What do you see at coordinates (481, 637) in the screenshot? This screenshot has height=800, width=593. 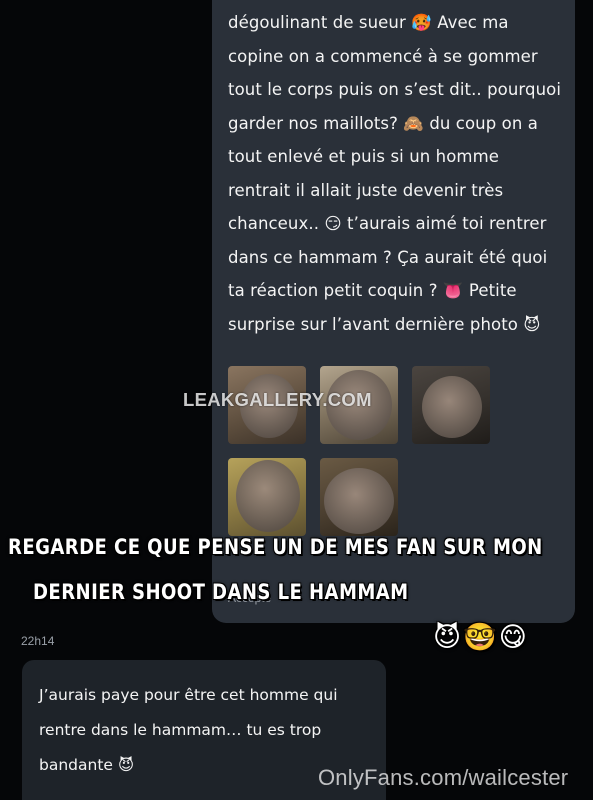 I see `caption-emojis: 😈🤓😋` at bounding box center [481, 637].